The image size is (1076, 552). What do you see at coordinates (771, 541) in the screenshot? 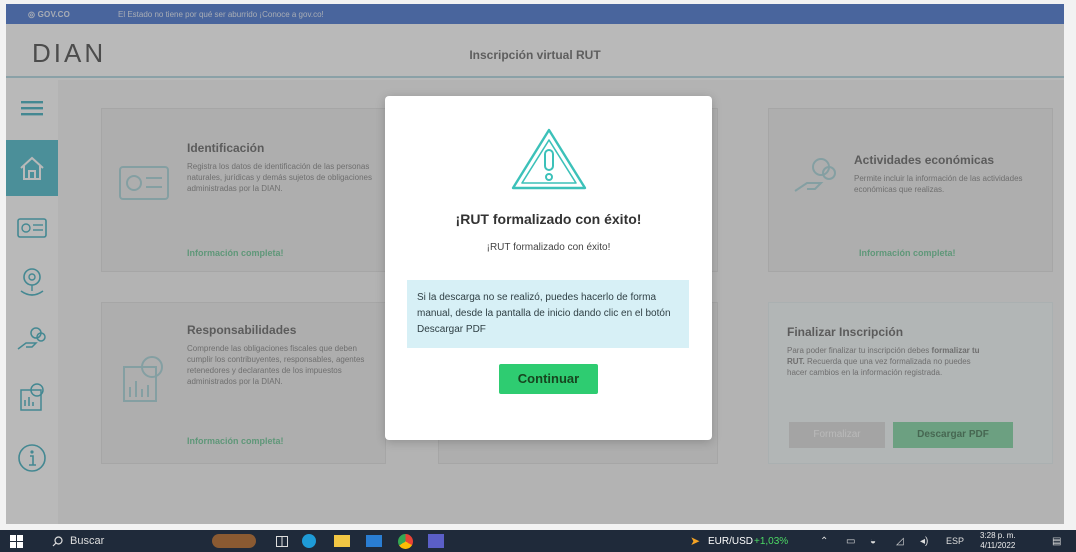
I see `ticker-change: +1,03%` at bounding box center [771, 541].